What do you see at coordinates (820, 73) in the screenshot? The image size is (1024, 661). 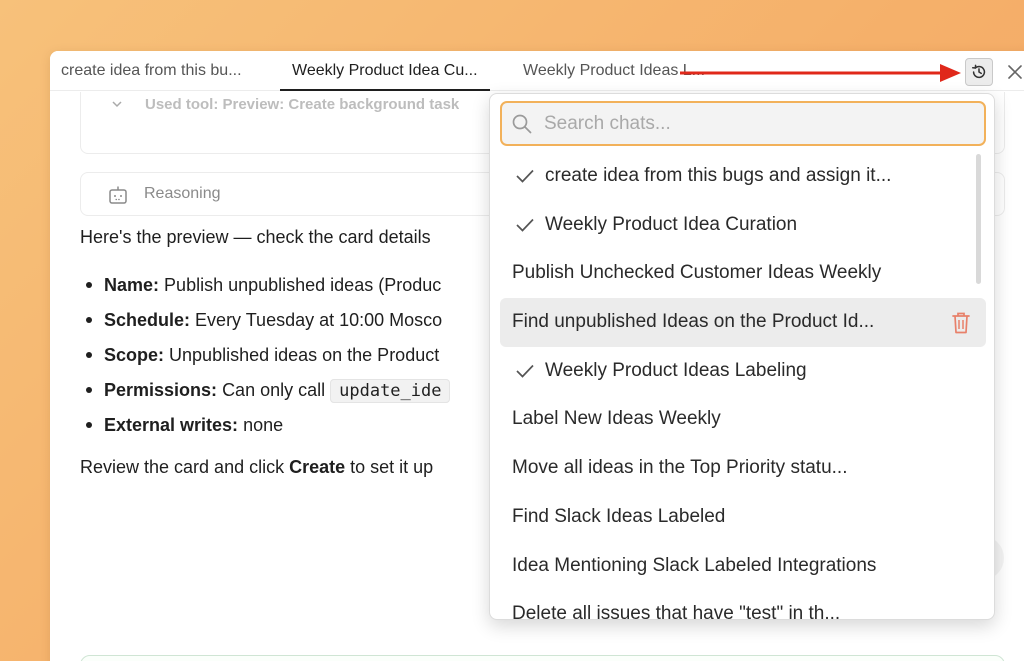 I see `annotation-arrow` at bounding box center [820, 73].